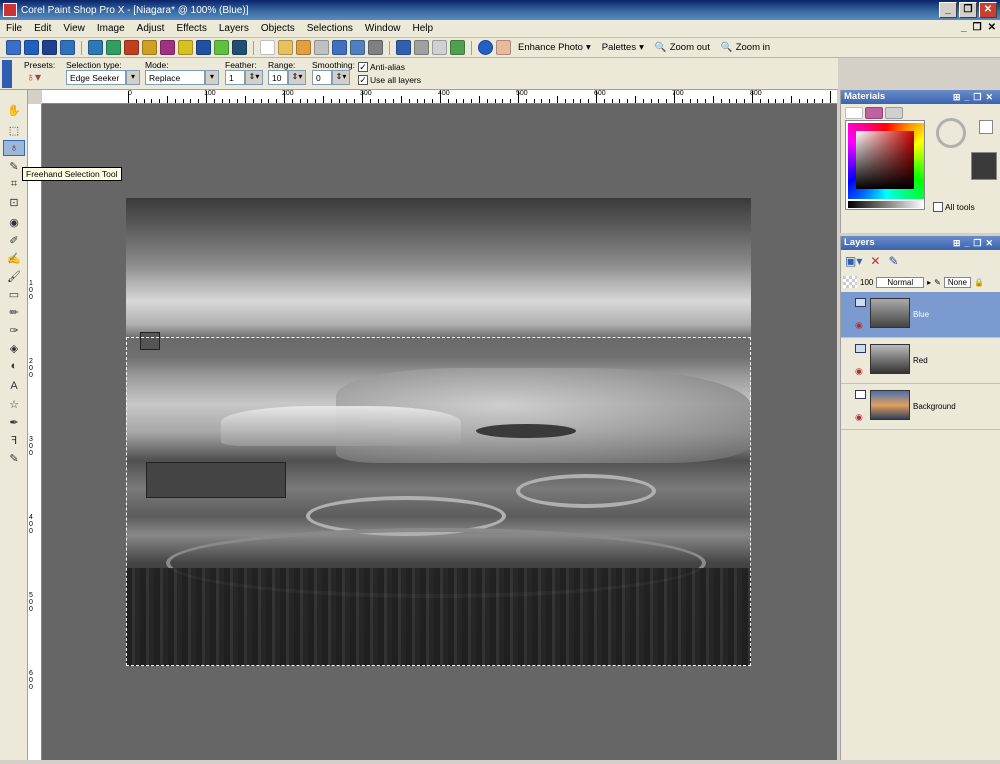  I want to click on sphere-icon, so click(95, 47).